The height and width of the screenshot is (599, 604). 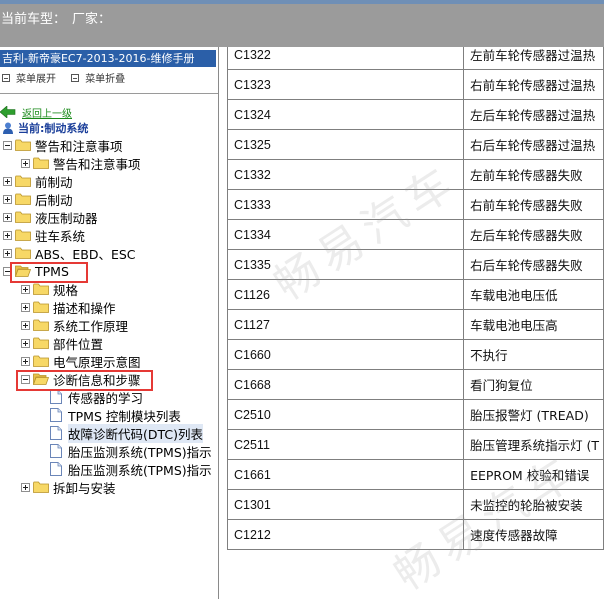 I want to click on tree-item-label: 驻车系统, so click(x=60, y=236).